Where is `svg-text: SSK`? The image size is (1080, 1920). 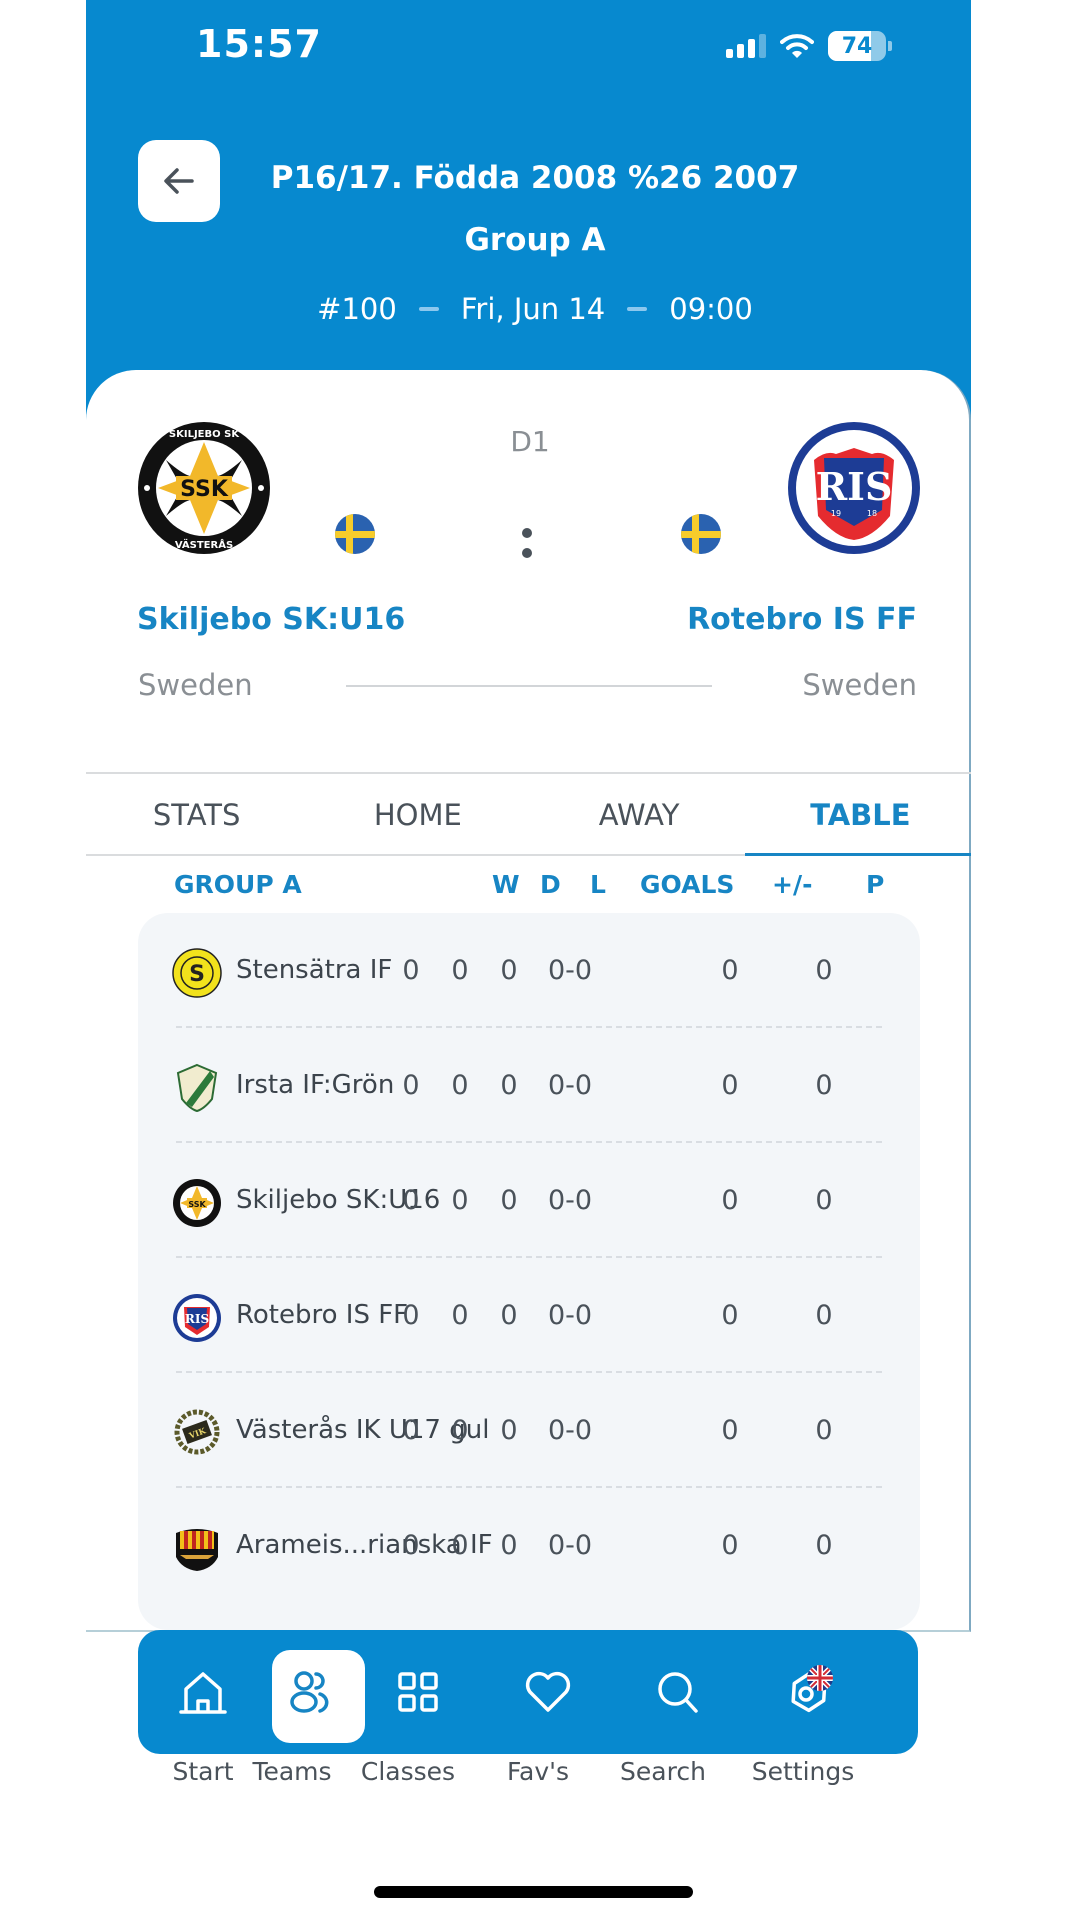
svg-text: SSK is located at coordinates (197, 1204).